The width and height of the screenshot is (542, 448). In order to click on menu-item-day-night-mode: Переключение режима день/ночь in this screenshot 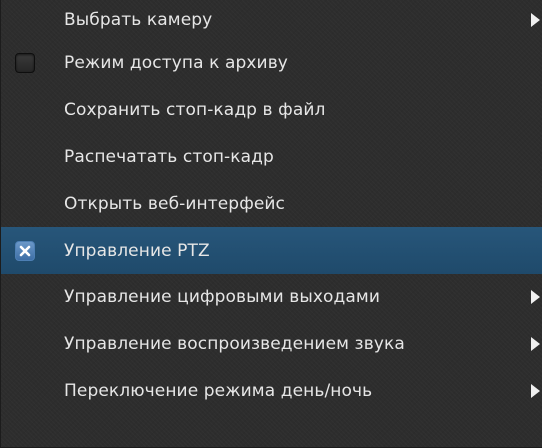, I will do `click(271, 391)`.